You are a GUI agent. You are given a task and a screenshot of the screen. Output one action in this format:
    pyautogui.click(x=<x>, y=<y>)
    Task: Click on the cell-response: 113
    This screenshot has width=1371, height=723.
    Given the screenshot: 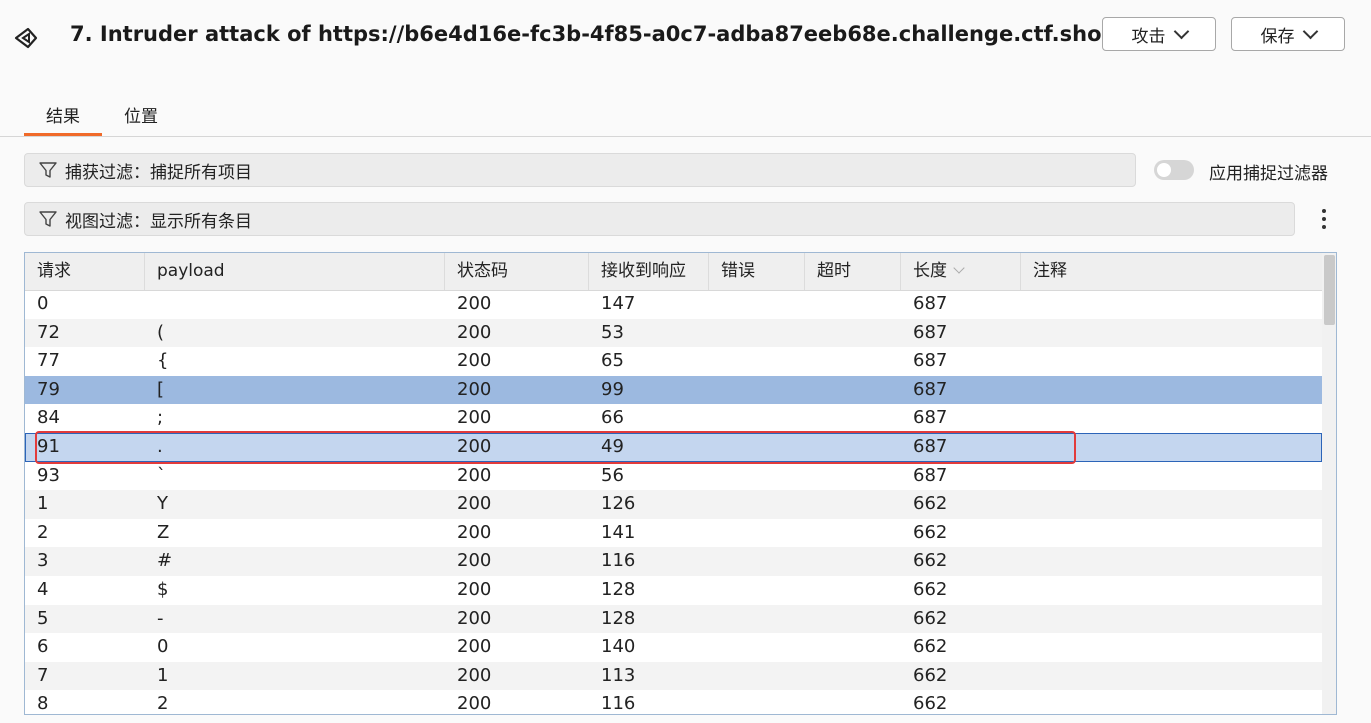 What is the action you would take?
    pyautogui.click(x=618, y=675)
    